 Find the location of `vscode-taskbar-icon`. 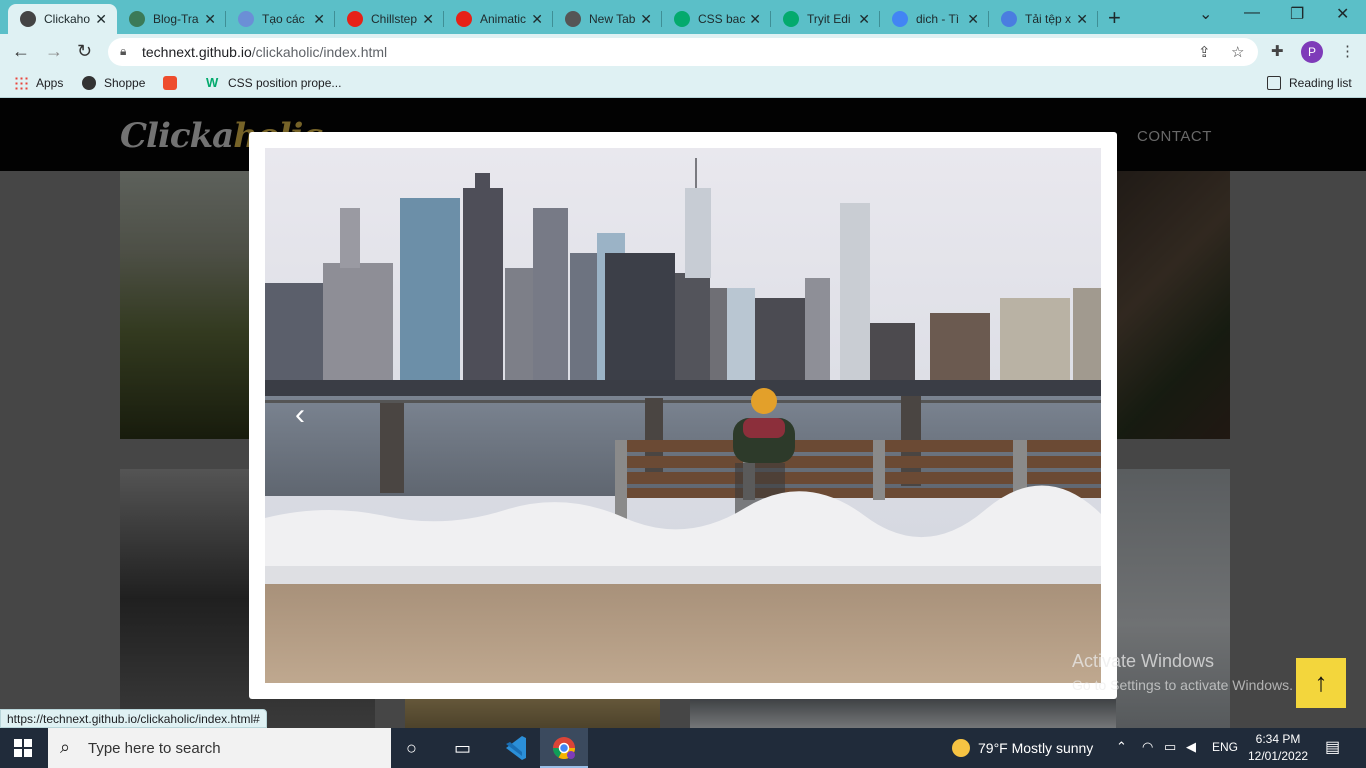

vscode-taskbar-icon is located at coordinates (516, 748).